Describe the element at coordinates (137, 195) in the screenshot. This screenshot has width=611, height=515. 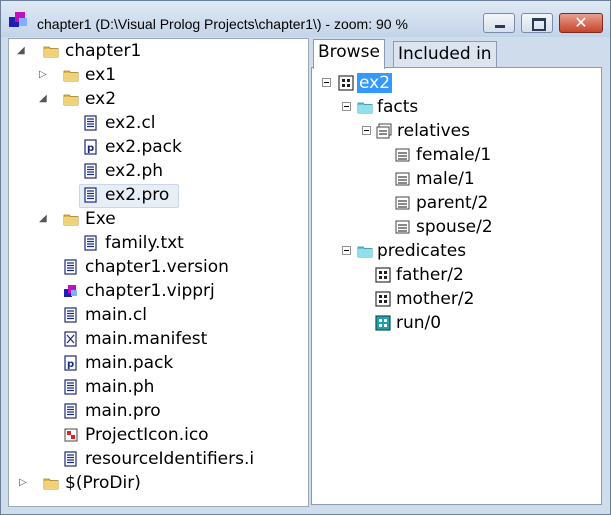
I see `tree-node-label: ex2.pro` at that location.